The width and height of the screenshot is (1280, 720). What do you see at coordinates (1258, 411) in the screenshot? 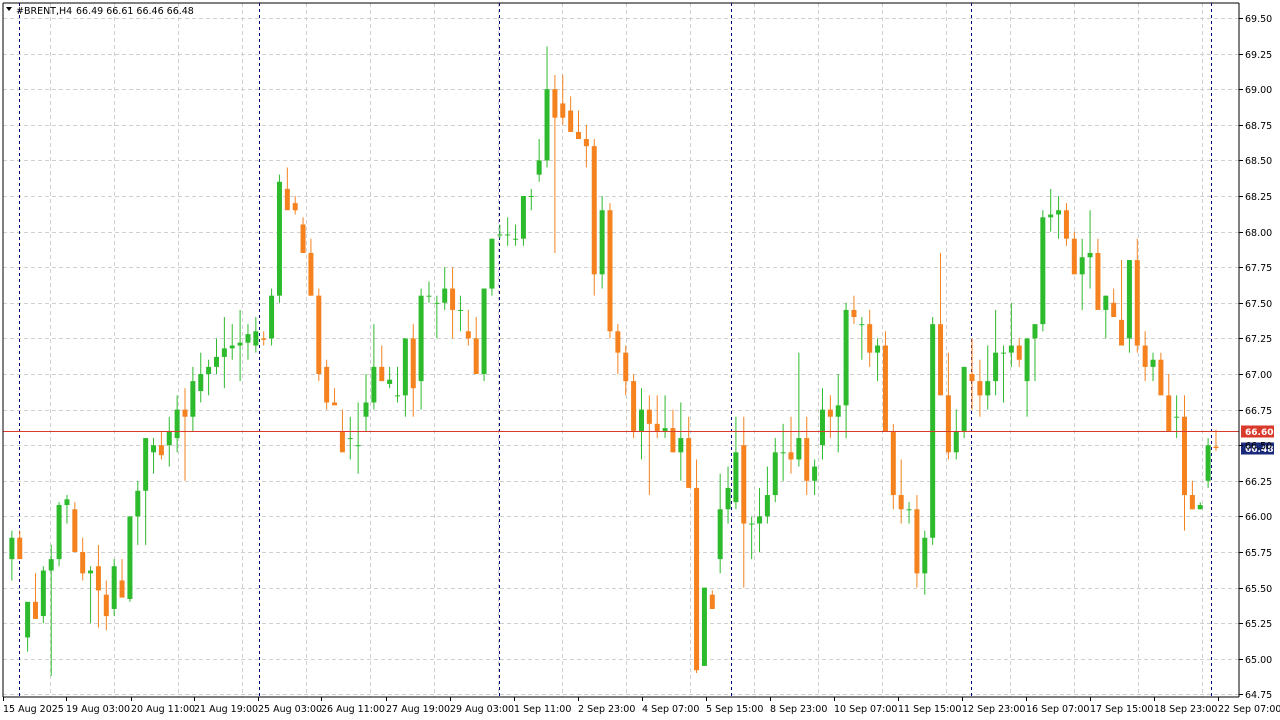
I see `price-tick-label: 66.75` at bounding box center [1258, 411].